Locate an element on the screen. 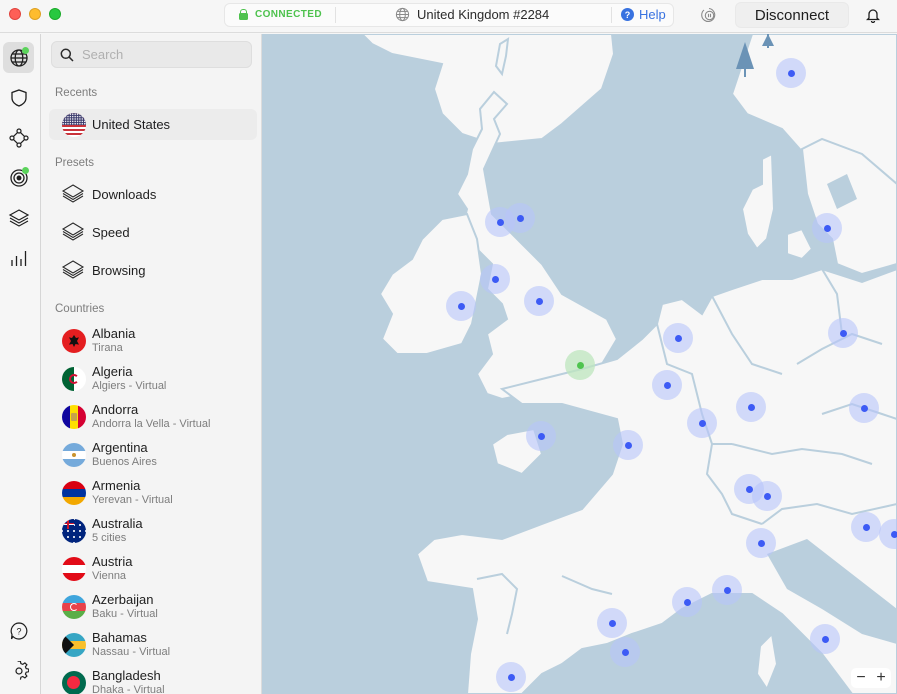 This screenshot has height=694, width=897. server-pin-luxembourg is located at coordinates (702, 423).